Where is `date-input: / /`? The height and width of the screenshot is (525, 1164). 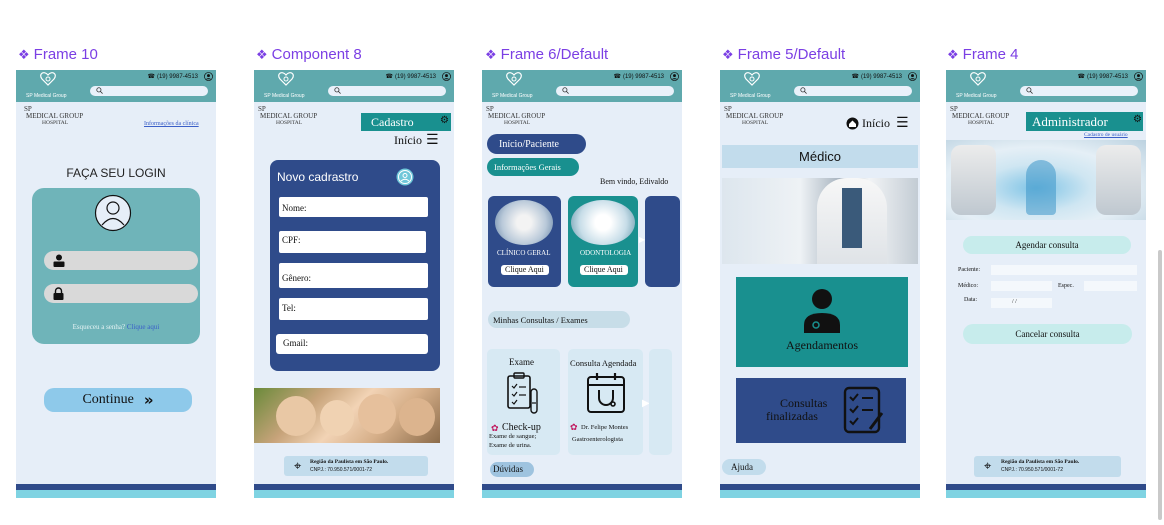 date-input: / / is located at coordinates (1021, 303).